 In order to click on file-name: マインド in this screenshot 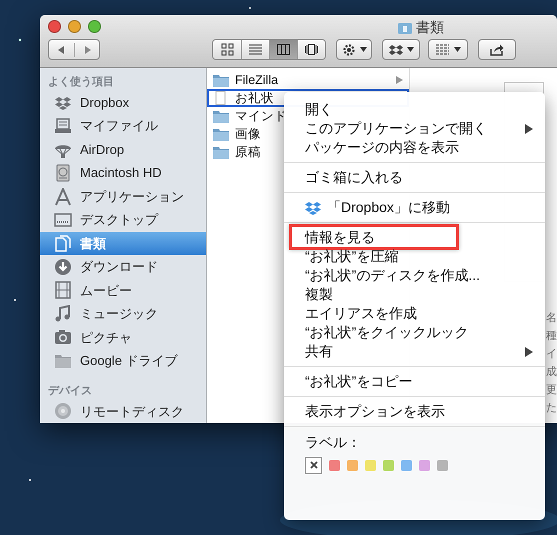, I will do `click(261, 116)`.